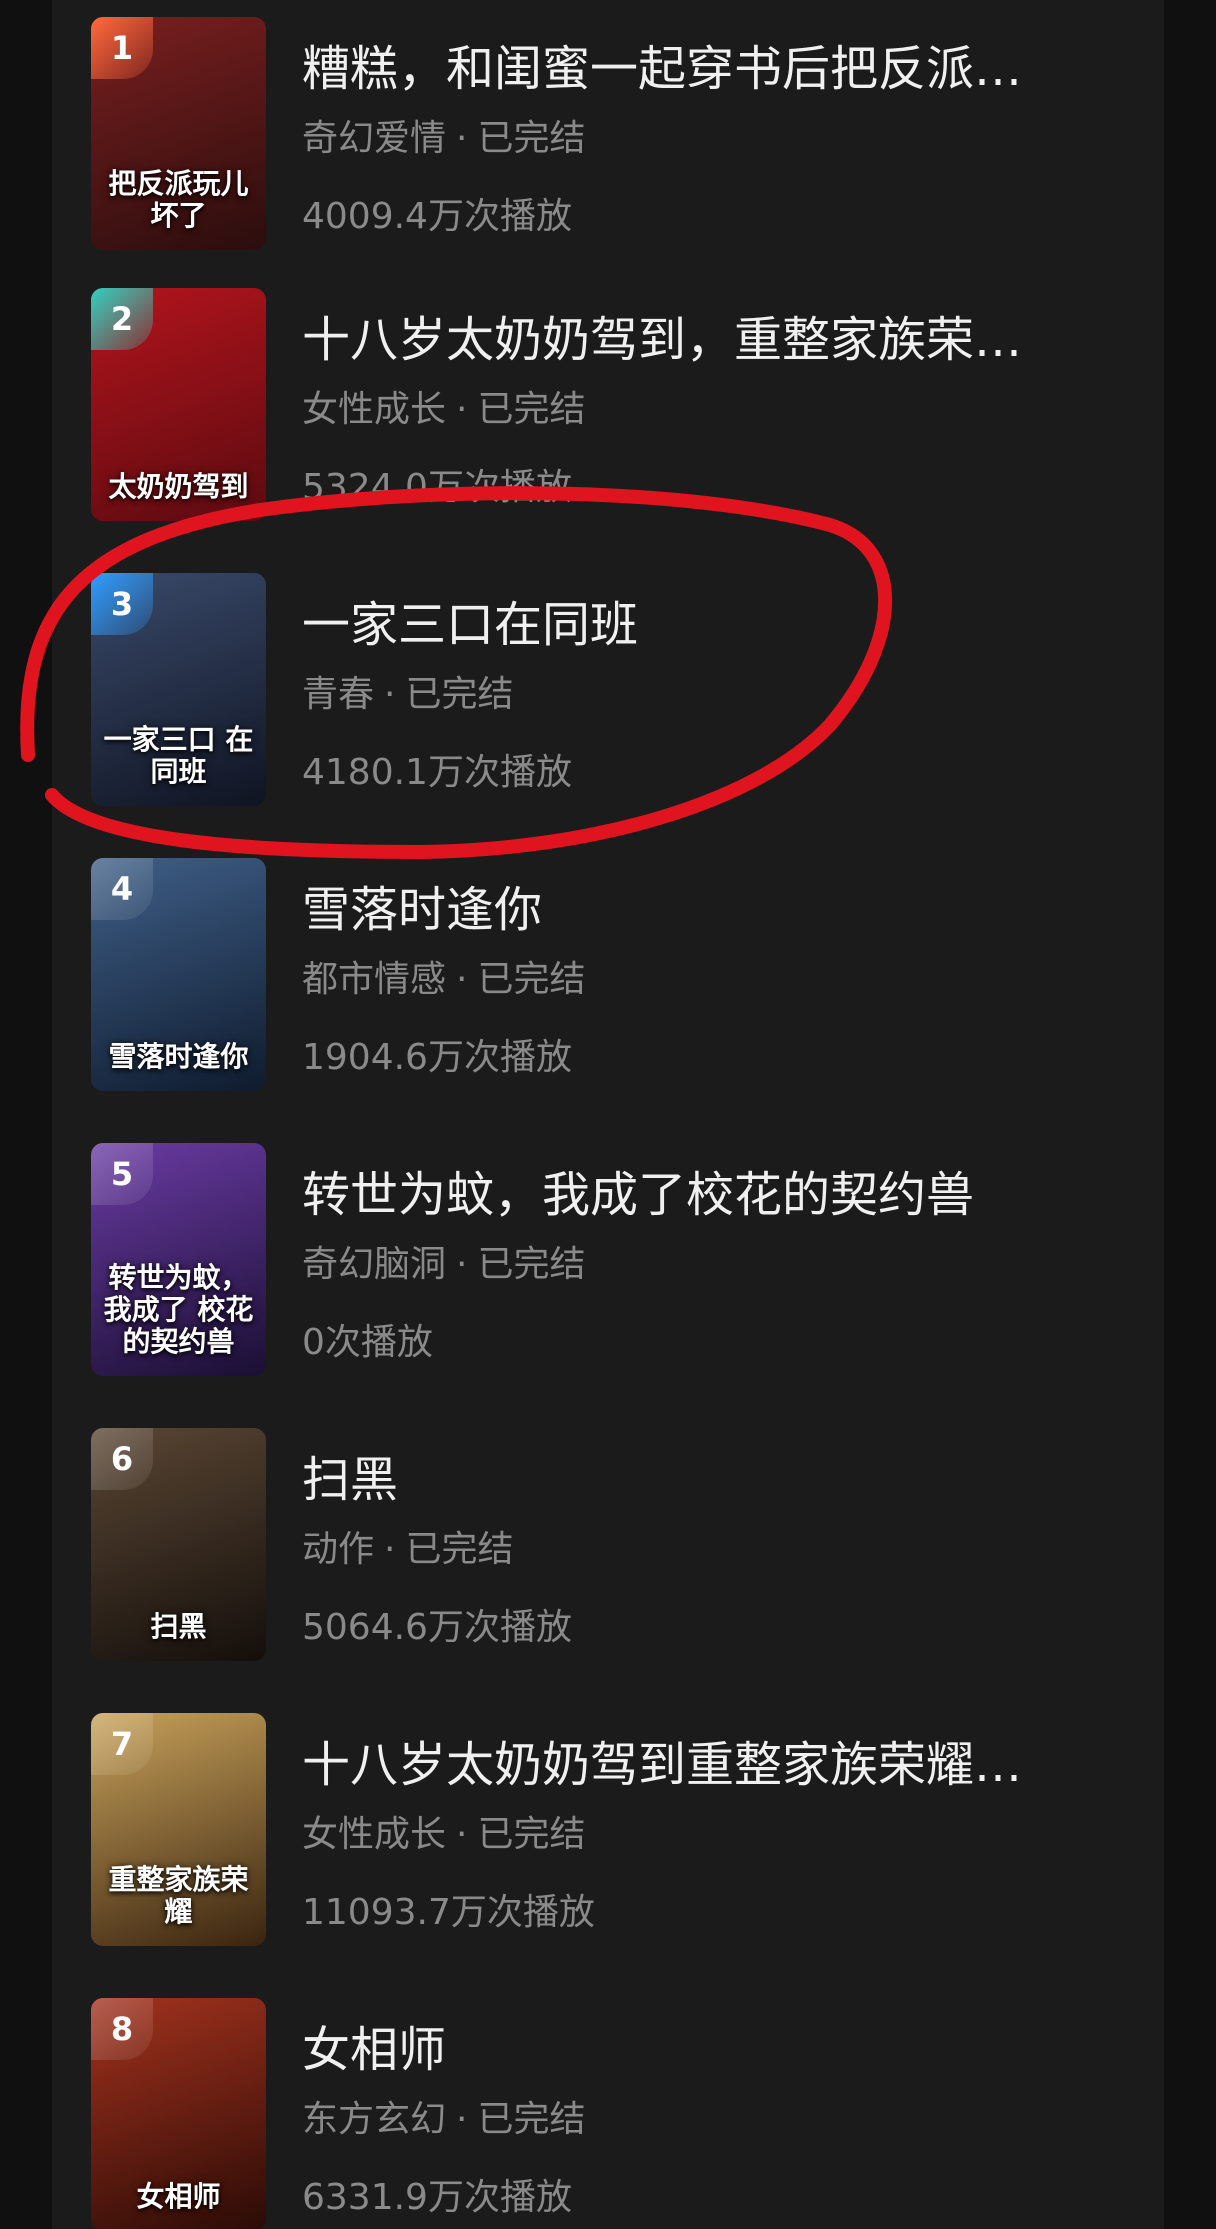  What do you see at coordinates (178, 2196) in the screenshot?
I see `poster-caption: 女相师` at bounding box center [178, 2196].